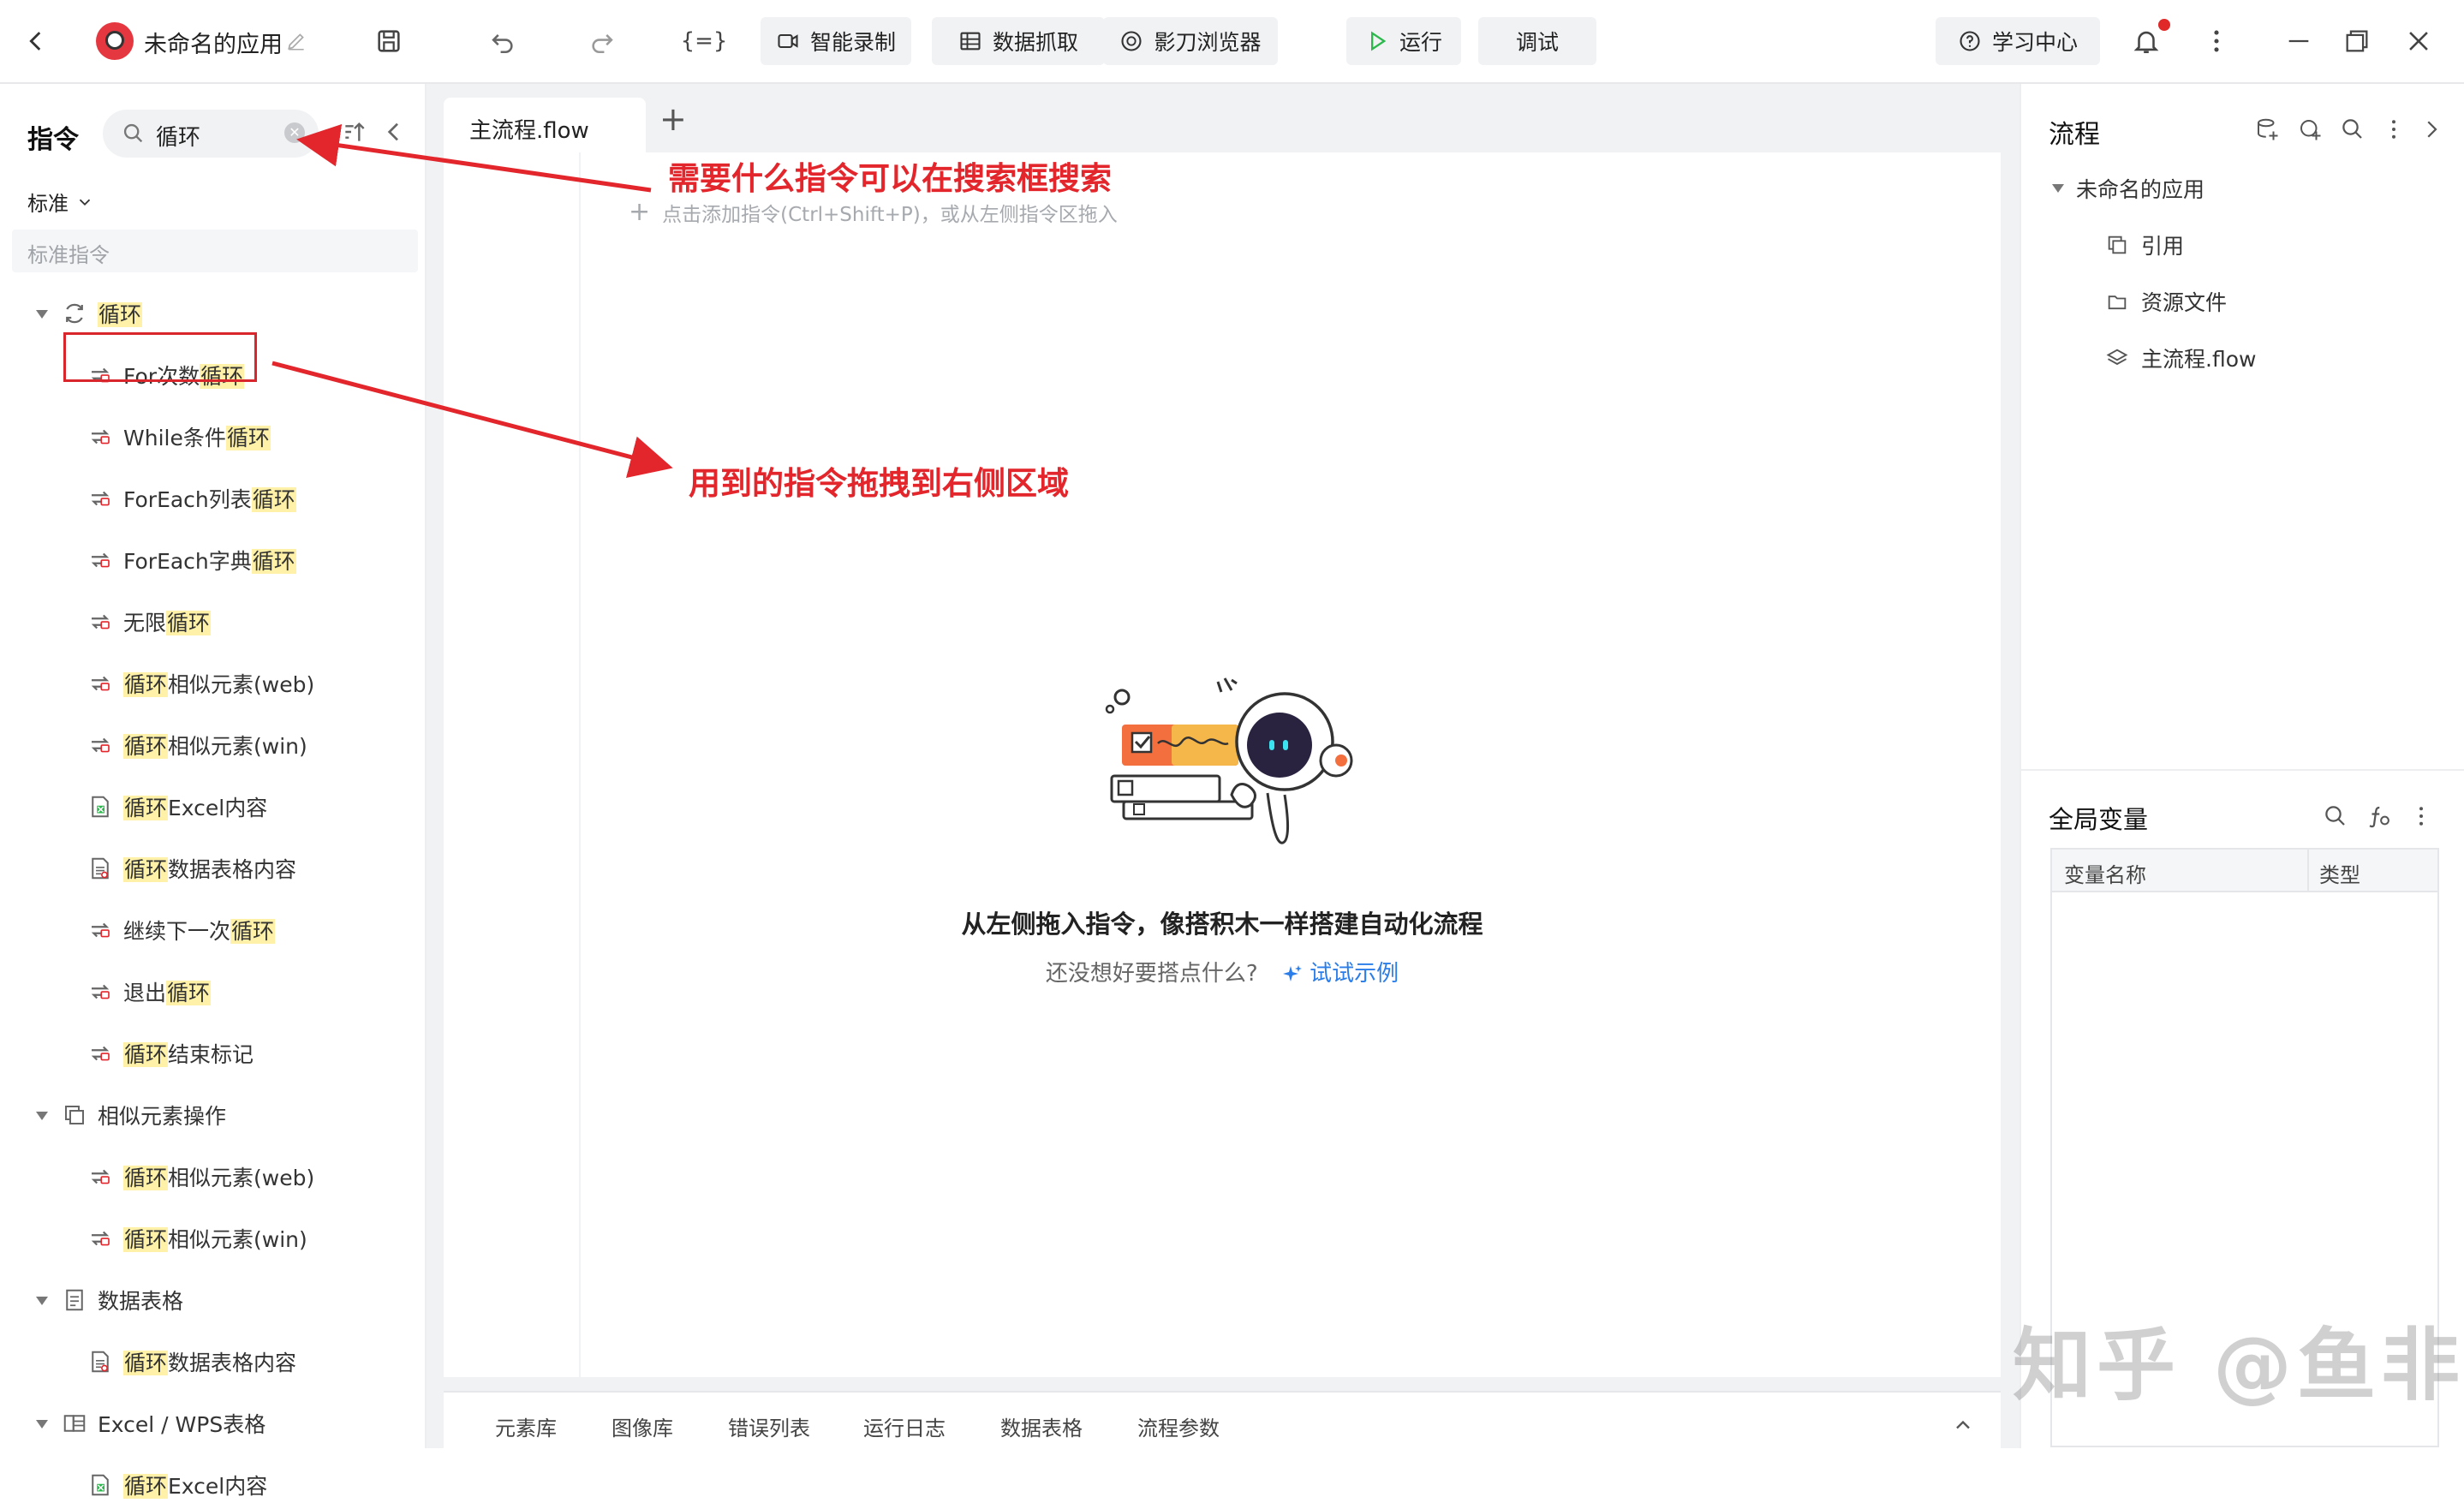  I want to click on excel-icon, so click(74, 1424).